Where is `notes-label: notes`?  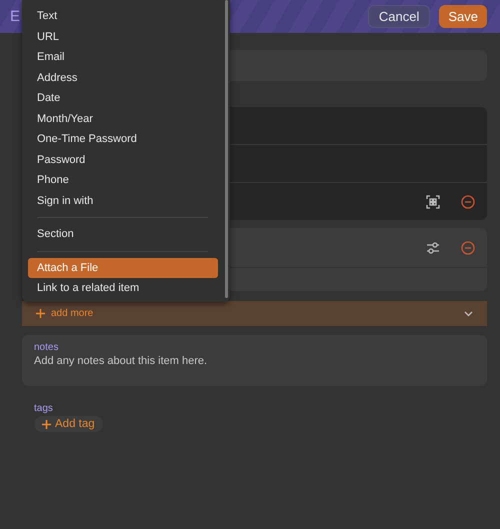
notes-label: notes is located at coordinates (46, 347).